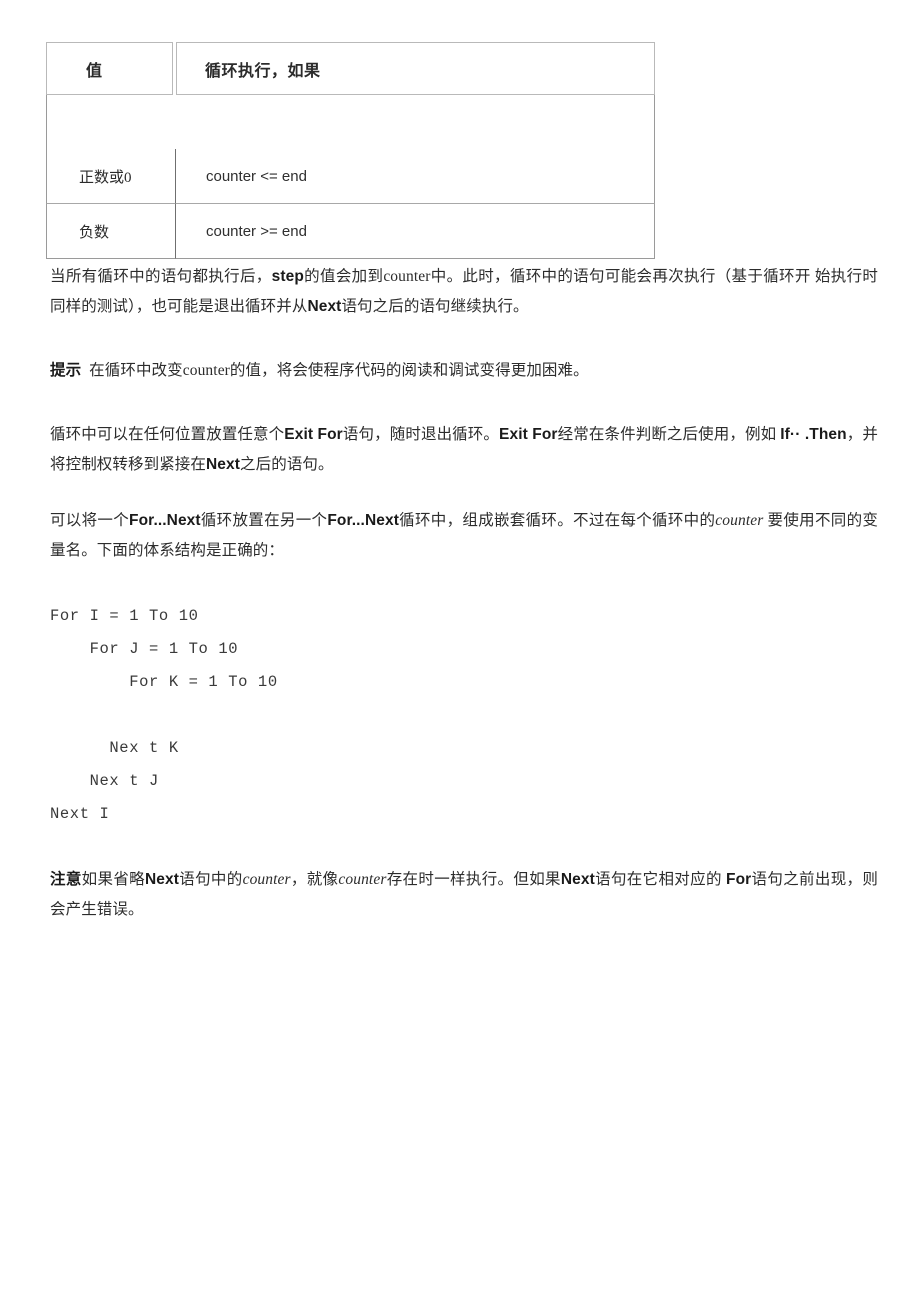  I want to click on p3-segment-2: 语句，随时退出循环。, so click(421, 434).